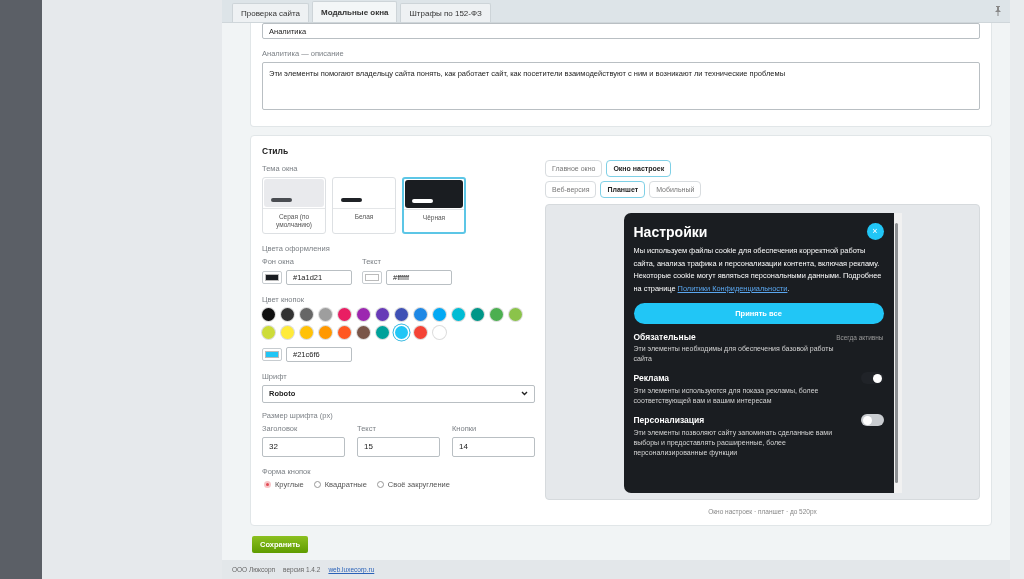  Describe the element at coordinates (355, 11) in the screenshot. I see `tab: Модальные окна` at that location.